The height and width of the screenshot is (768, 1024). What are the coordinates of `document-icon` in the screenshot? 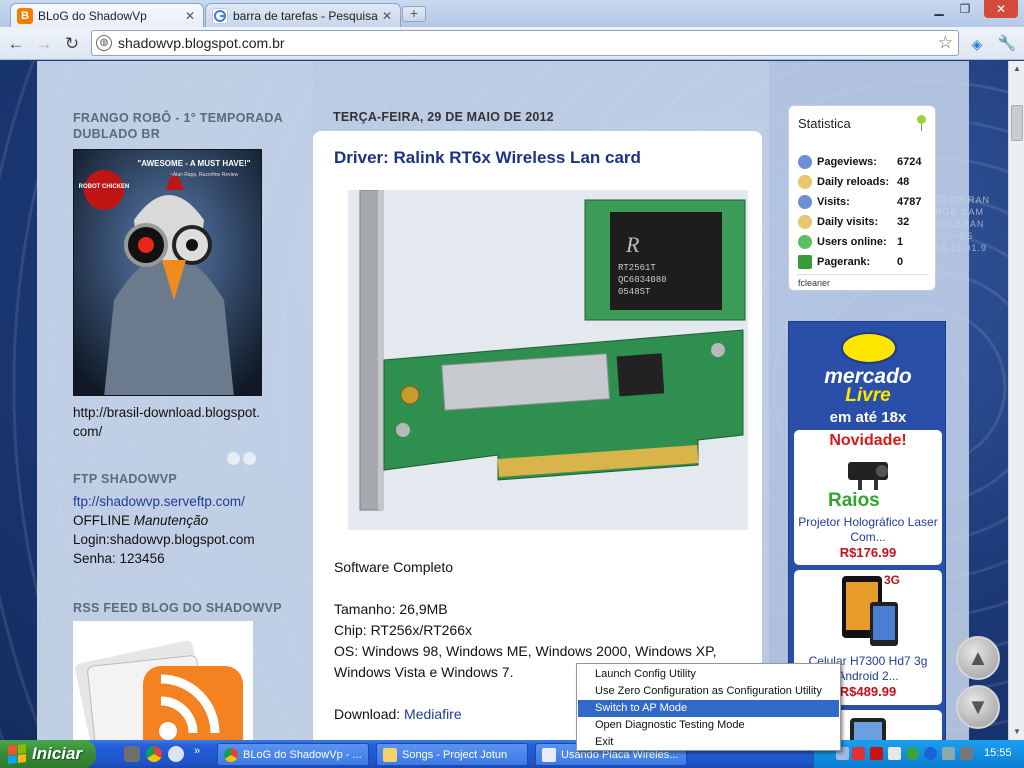 It's located at (549, 754).